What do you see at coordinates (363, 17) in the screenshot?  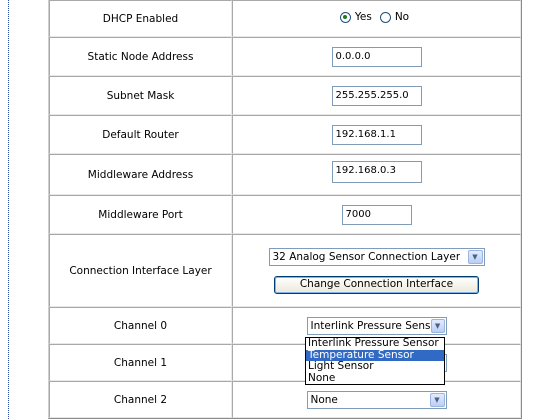 I see `dhcp-yes-label: Yes` at bounding box center [363, 17].